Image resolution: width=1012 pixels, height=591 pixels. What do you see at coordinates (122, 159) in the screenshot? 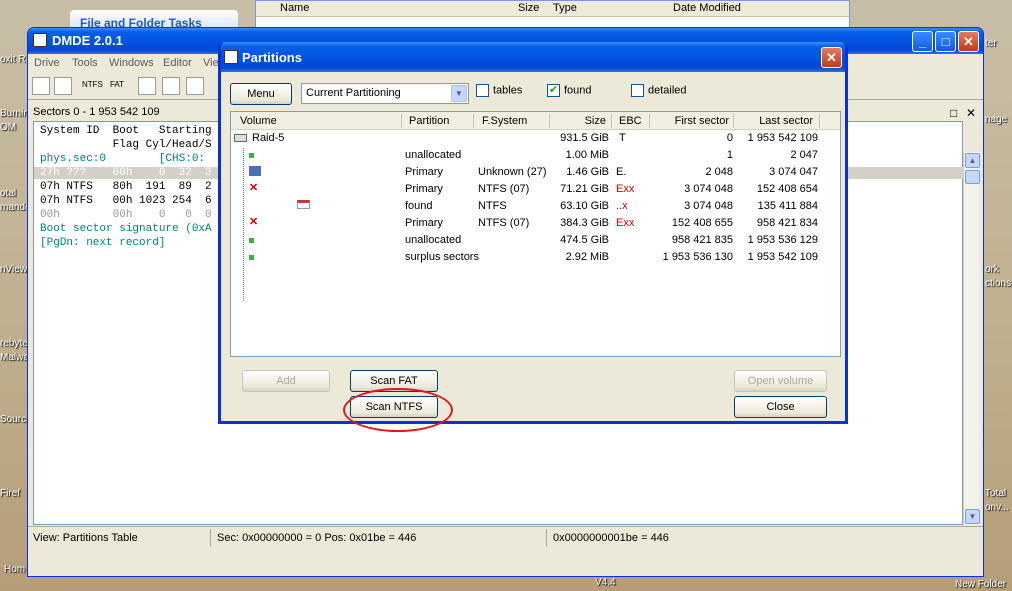
I see `pane-line: phys.sec:0 [CHS:0:` at bounding box center [122, 159].